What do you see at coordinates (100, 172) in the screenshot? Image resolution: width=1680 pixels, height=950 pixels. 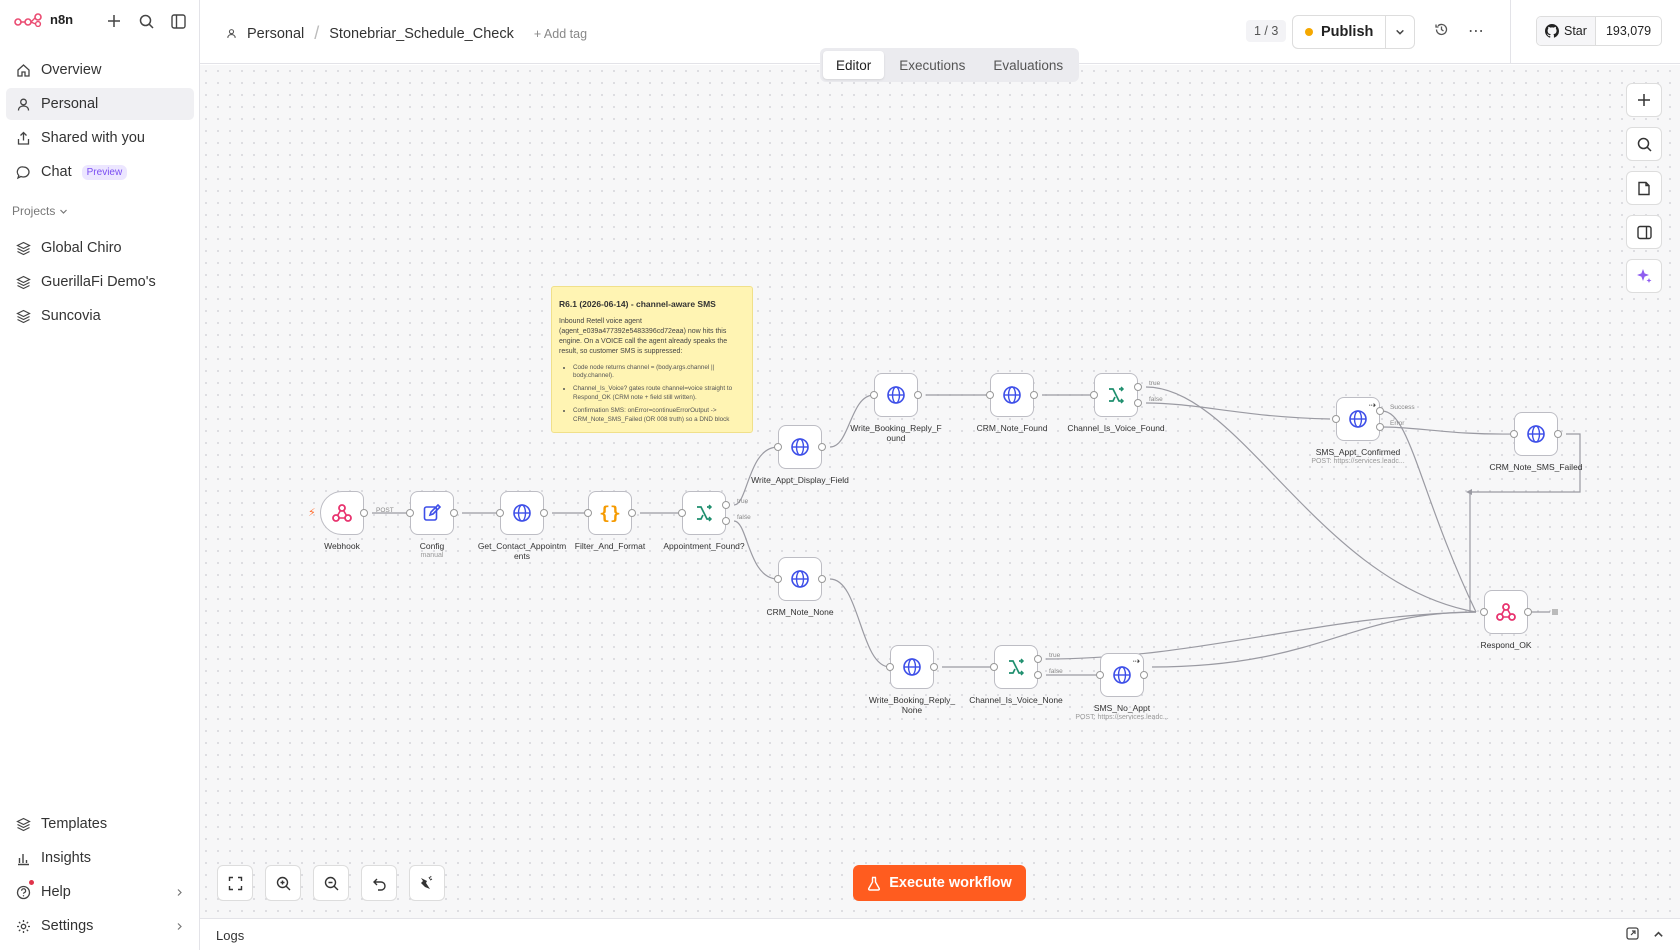 I see `nav-item-chat: Chat Preview` at bounding box center [100, 172].